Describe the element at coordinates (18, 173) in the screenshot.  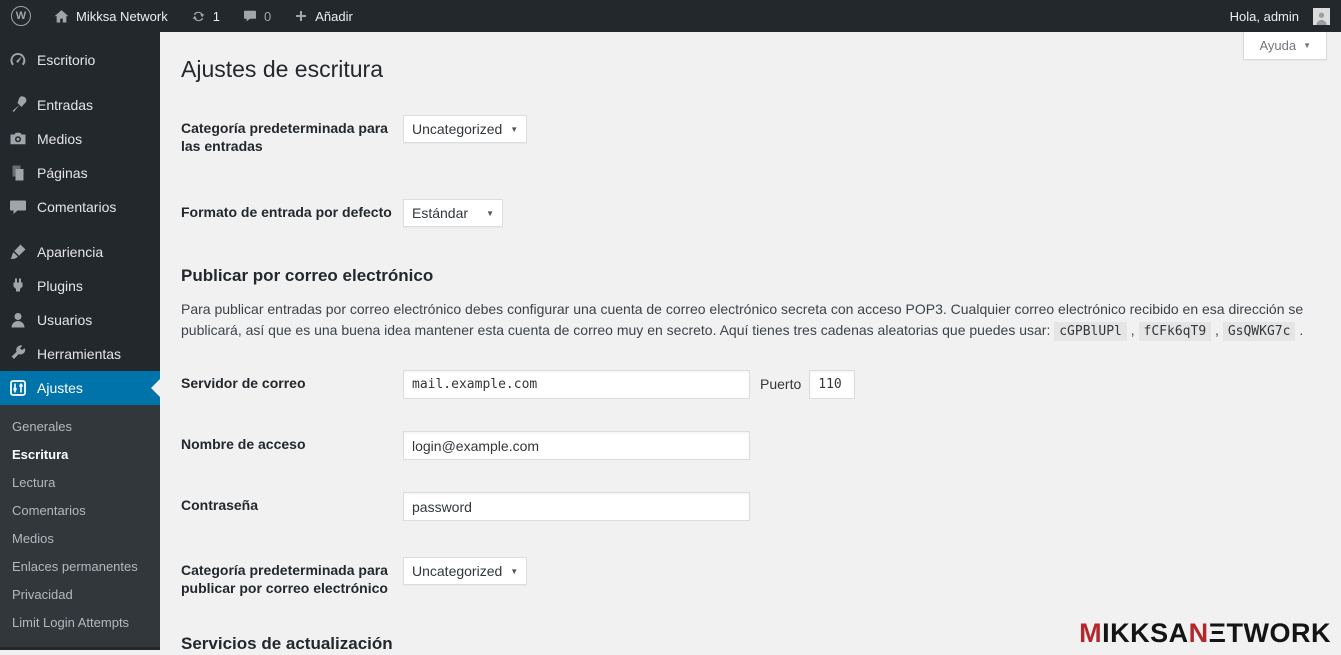
I see `pages-icon` at that location.